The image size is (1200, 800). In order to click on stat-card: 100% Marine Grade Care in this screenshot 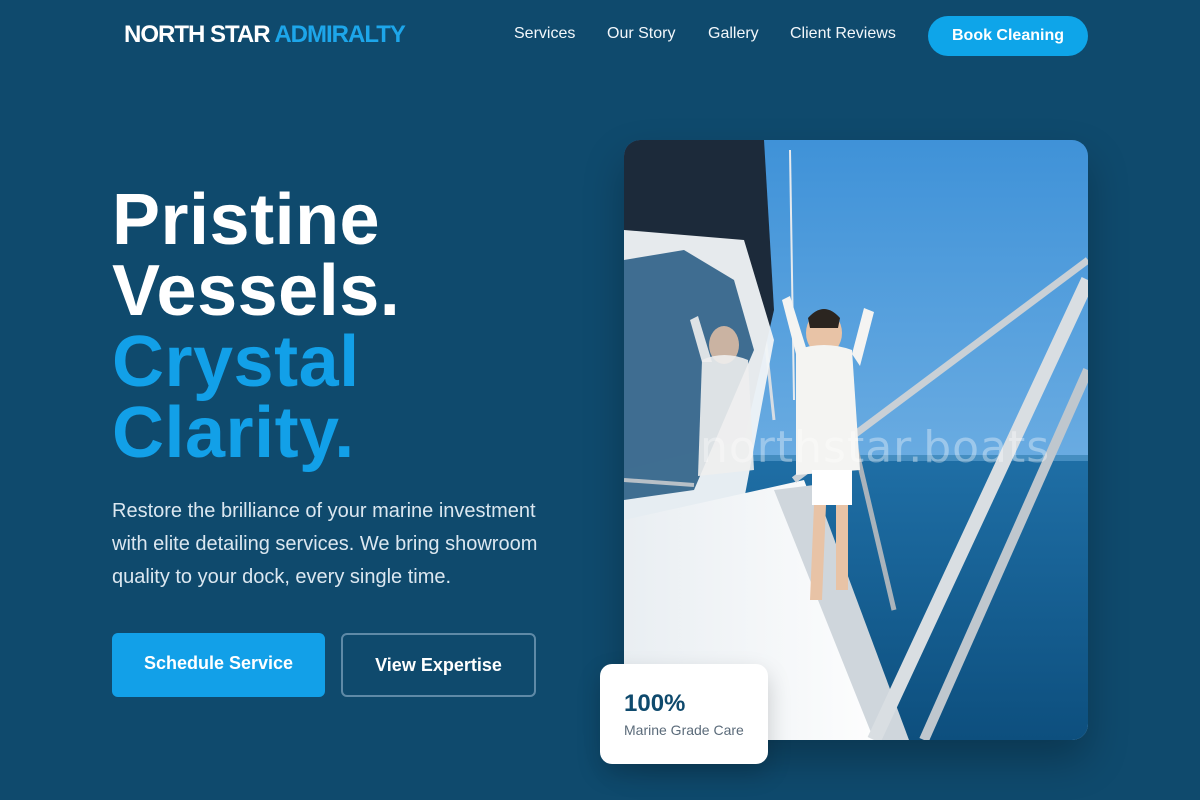, I will do `click(684, 714)`.